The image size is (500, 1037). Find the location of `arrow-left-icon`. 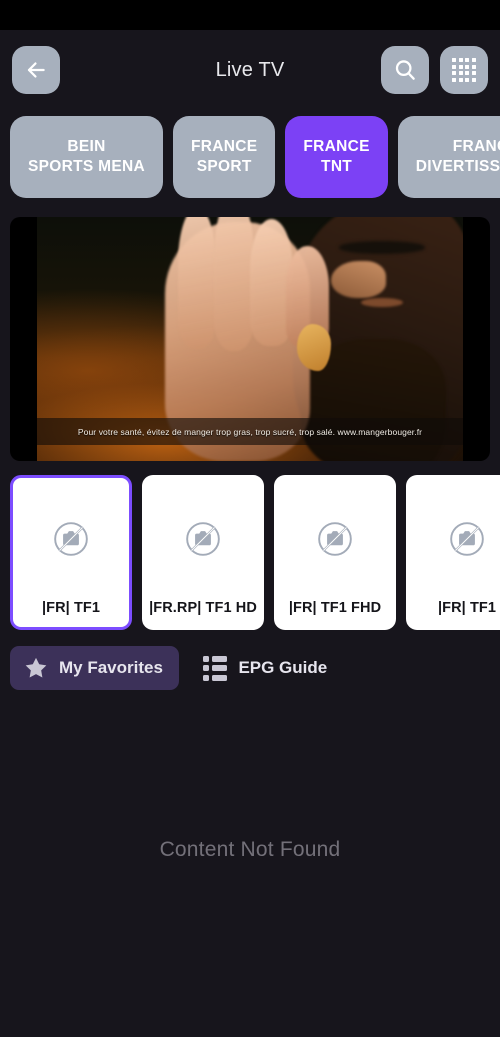

arrow-left-icon is located at coordinates (36, 70).